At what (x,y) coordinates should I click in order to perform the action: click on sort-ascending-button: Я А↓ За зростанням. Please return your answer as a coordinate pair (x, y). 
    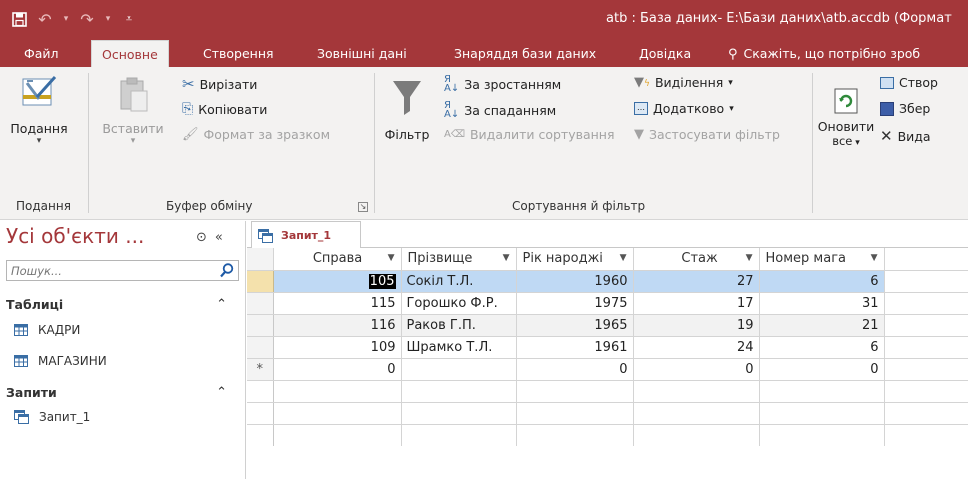
    Looking at the image, I should click on (503, 84).